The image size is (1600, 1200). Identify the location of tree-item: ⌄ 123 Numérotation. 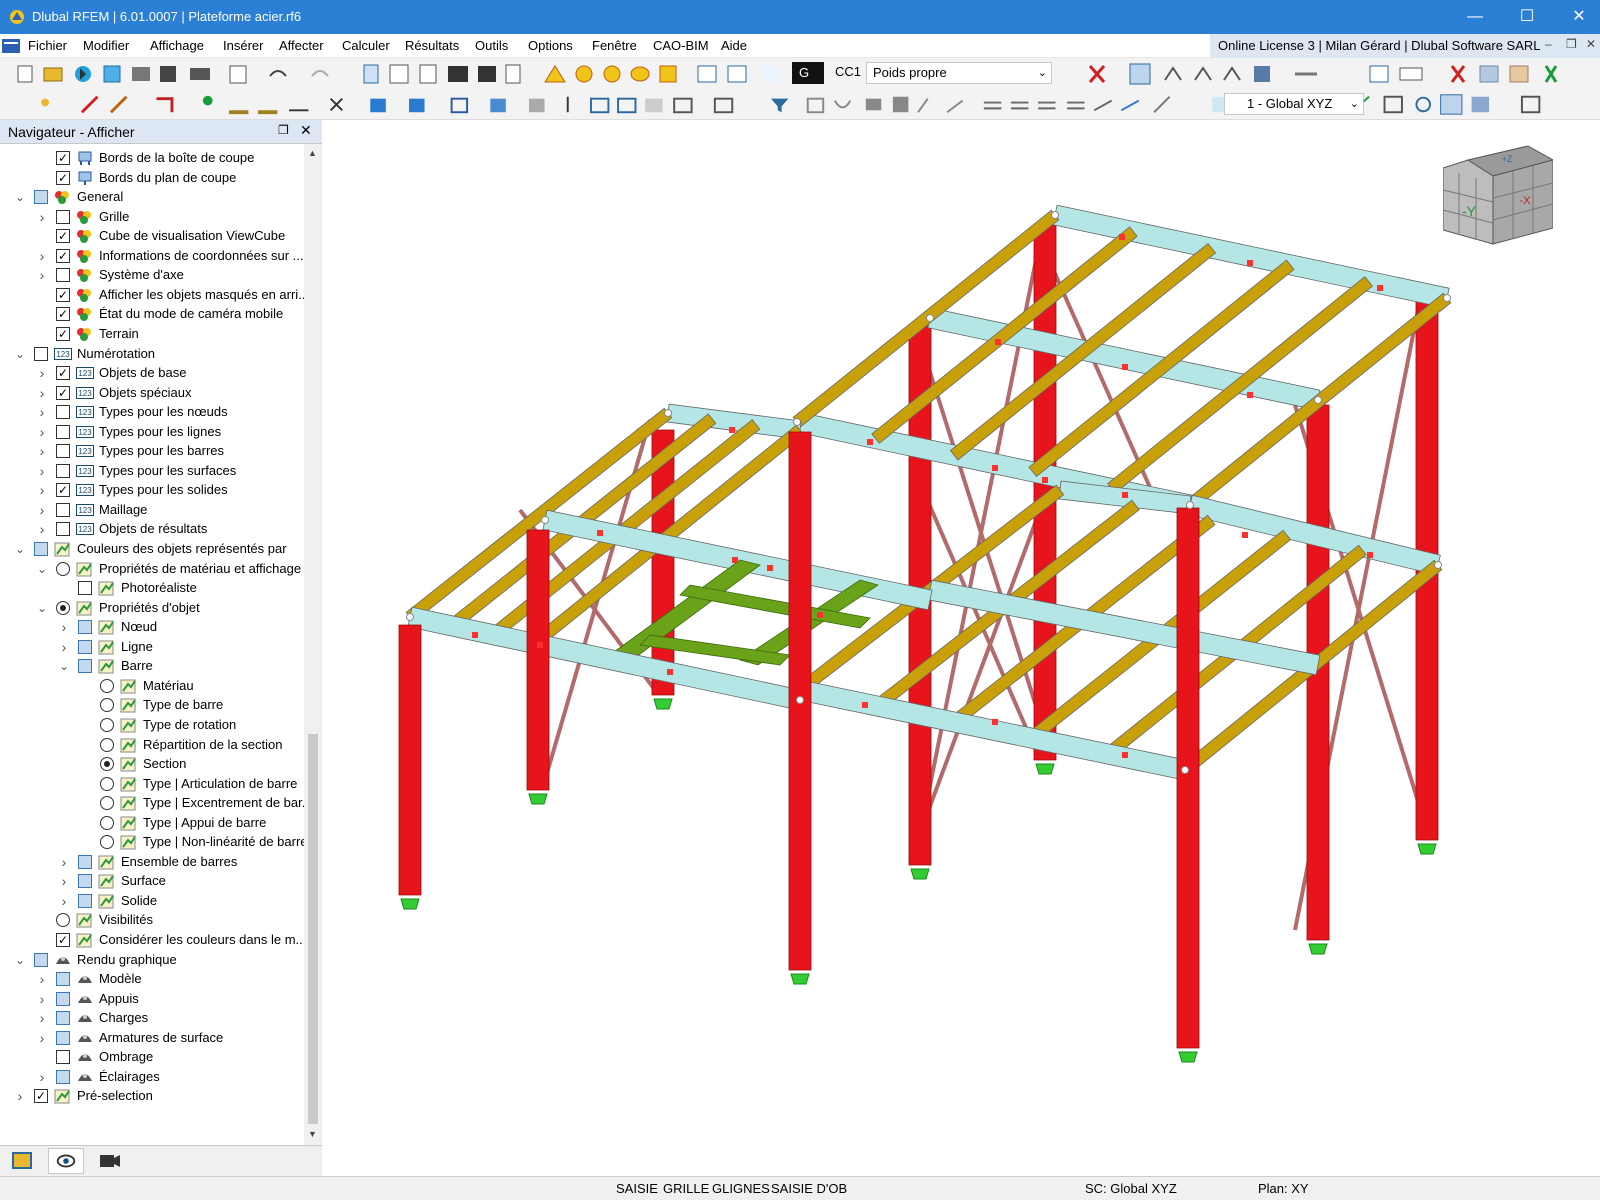
(150, 354).